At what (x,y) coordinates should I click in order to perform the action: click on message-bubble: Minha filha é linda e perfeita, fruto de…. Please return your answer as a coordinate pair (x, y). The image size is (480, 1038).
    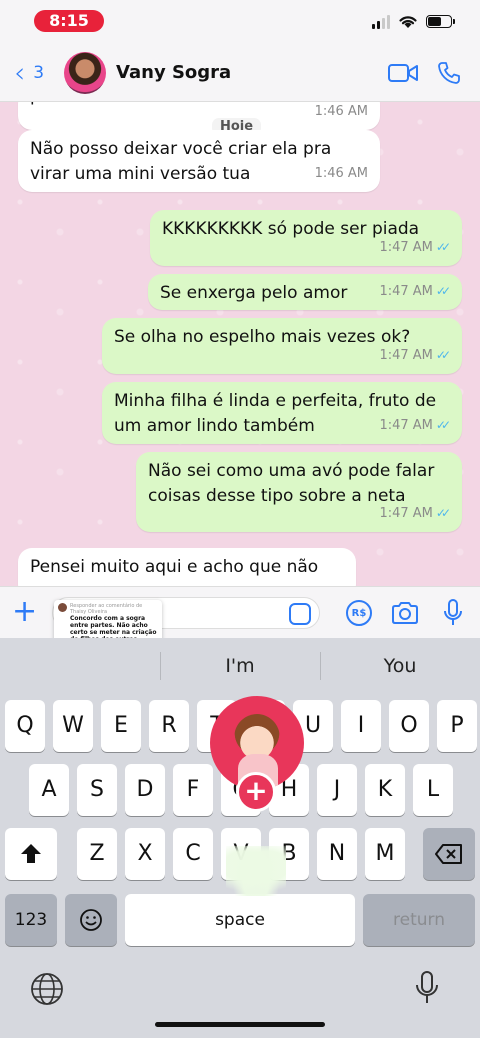
    Looking at the image, I should click on (282, 413).